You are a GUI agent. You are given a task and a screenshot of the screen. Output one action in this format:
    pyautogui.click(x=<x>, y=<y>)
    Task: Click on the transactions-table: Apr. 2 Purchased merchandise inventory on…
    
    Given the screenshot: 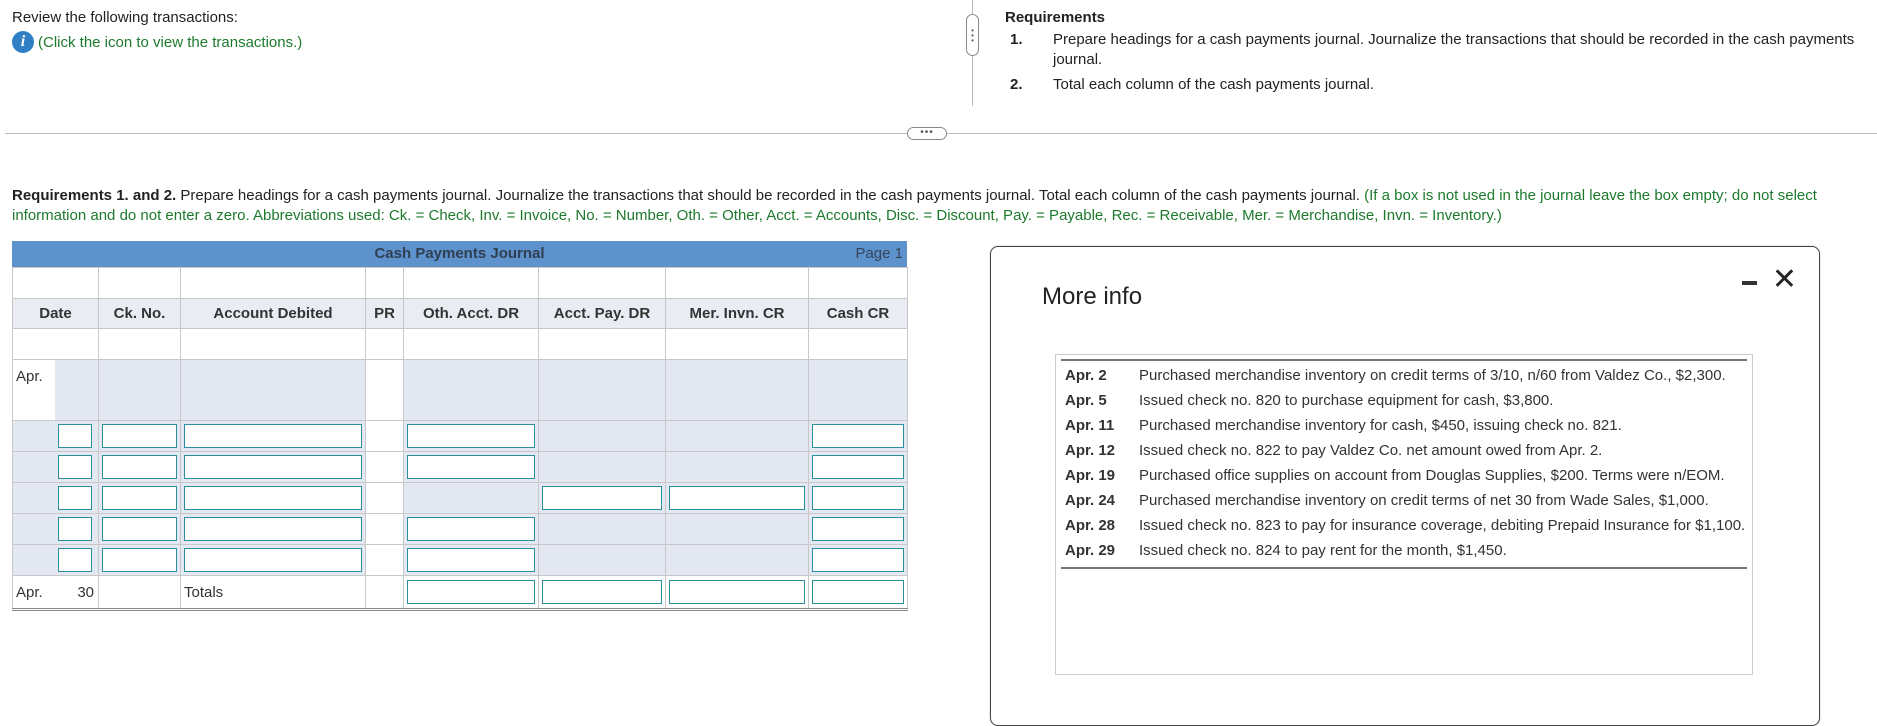 What is the action you would take?
    pyautogui.click(x=1404, y=464)
    